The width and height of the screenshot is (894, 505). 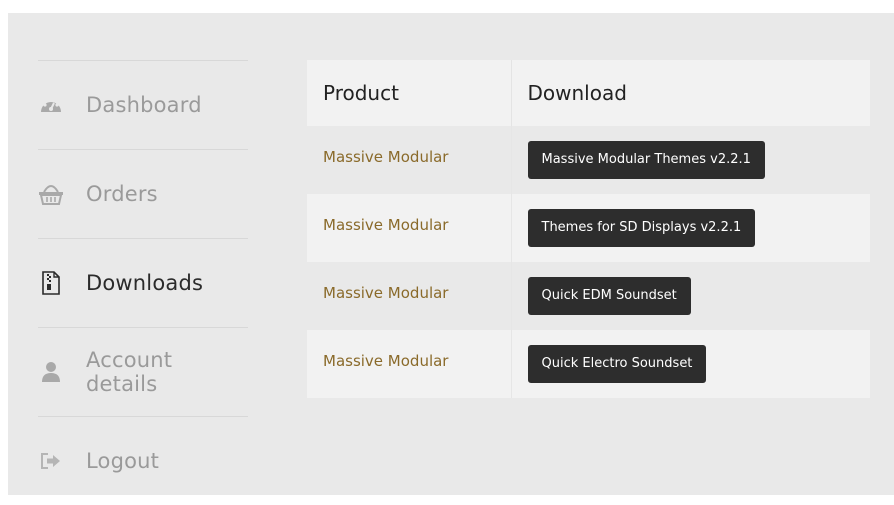 I want to click on download-button: Massive Modular Themes v2.2.1, so click(x=646, y=160).